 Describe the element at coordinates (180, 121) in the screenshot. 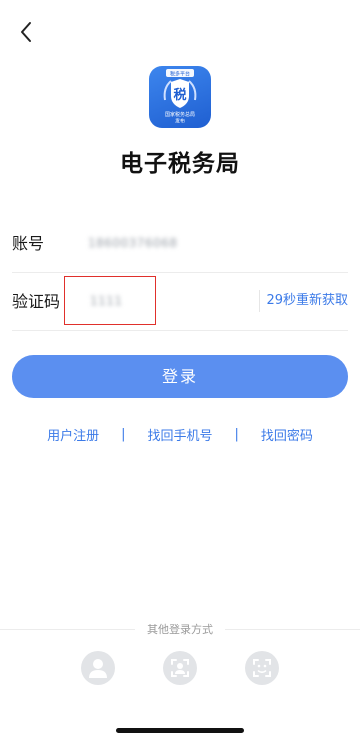

I see `logo-caption-line2: 发布` at that location.